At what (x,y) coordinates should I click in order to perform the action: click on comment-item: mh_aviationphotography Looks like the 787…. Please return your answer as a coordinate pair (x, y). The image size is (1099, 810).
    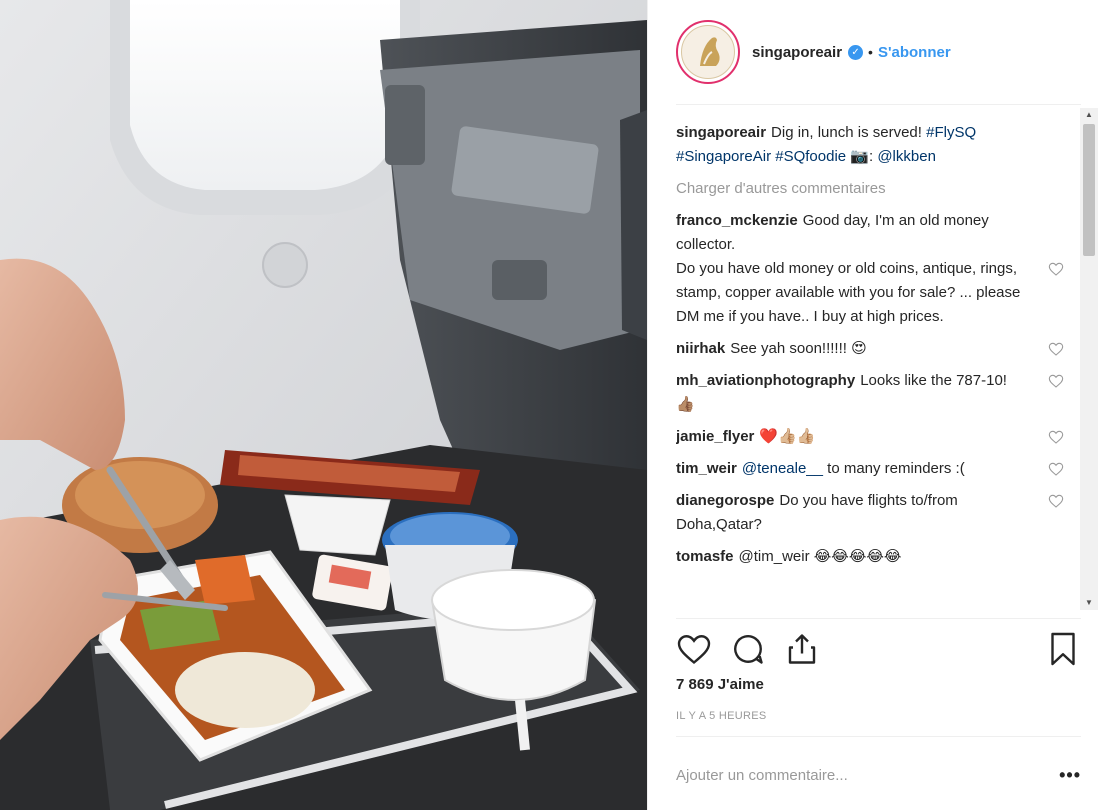
    Looking at the image, I should click on (870, 393).